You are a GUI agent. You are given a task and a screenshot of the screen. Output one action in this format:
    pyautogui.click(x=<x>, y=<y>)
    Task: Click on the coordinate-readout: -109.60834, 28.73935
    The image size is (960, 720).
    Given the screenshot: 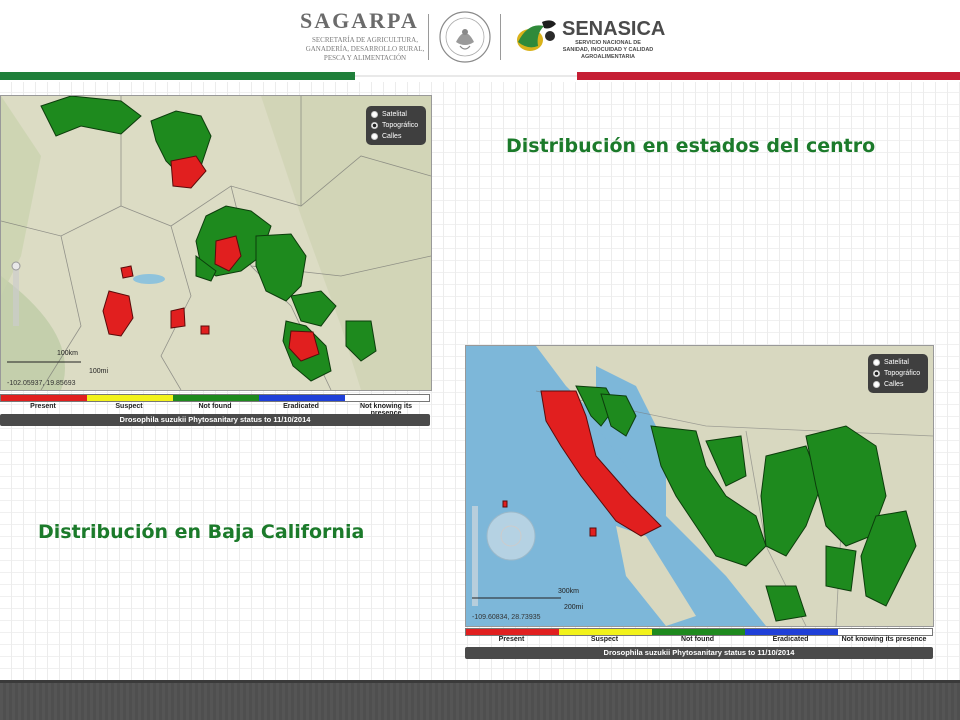 What is the action you would take?
    pyautogui.click(x=506, y=617)
    